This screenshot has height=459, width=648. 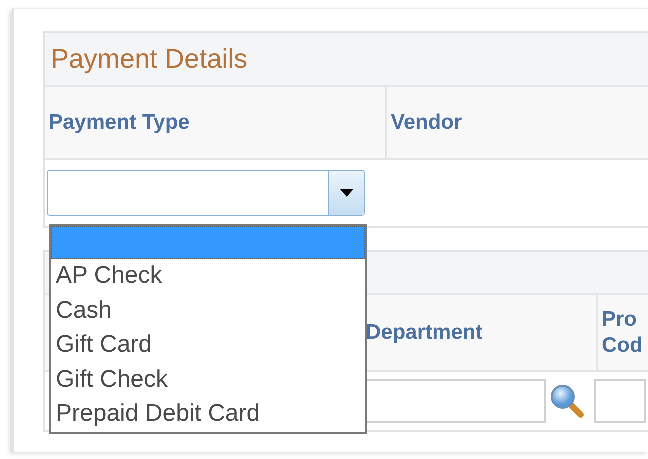 I want to click on caret-icon, so click(x=347, y=193).